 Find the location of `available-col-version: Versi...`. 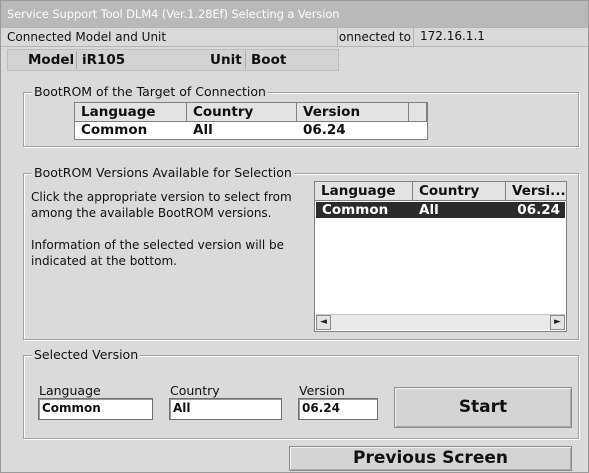

available-col-version: Versi... is located at coordinates (536, 191).